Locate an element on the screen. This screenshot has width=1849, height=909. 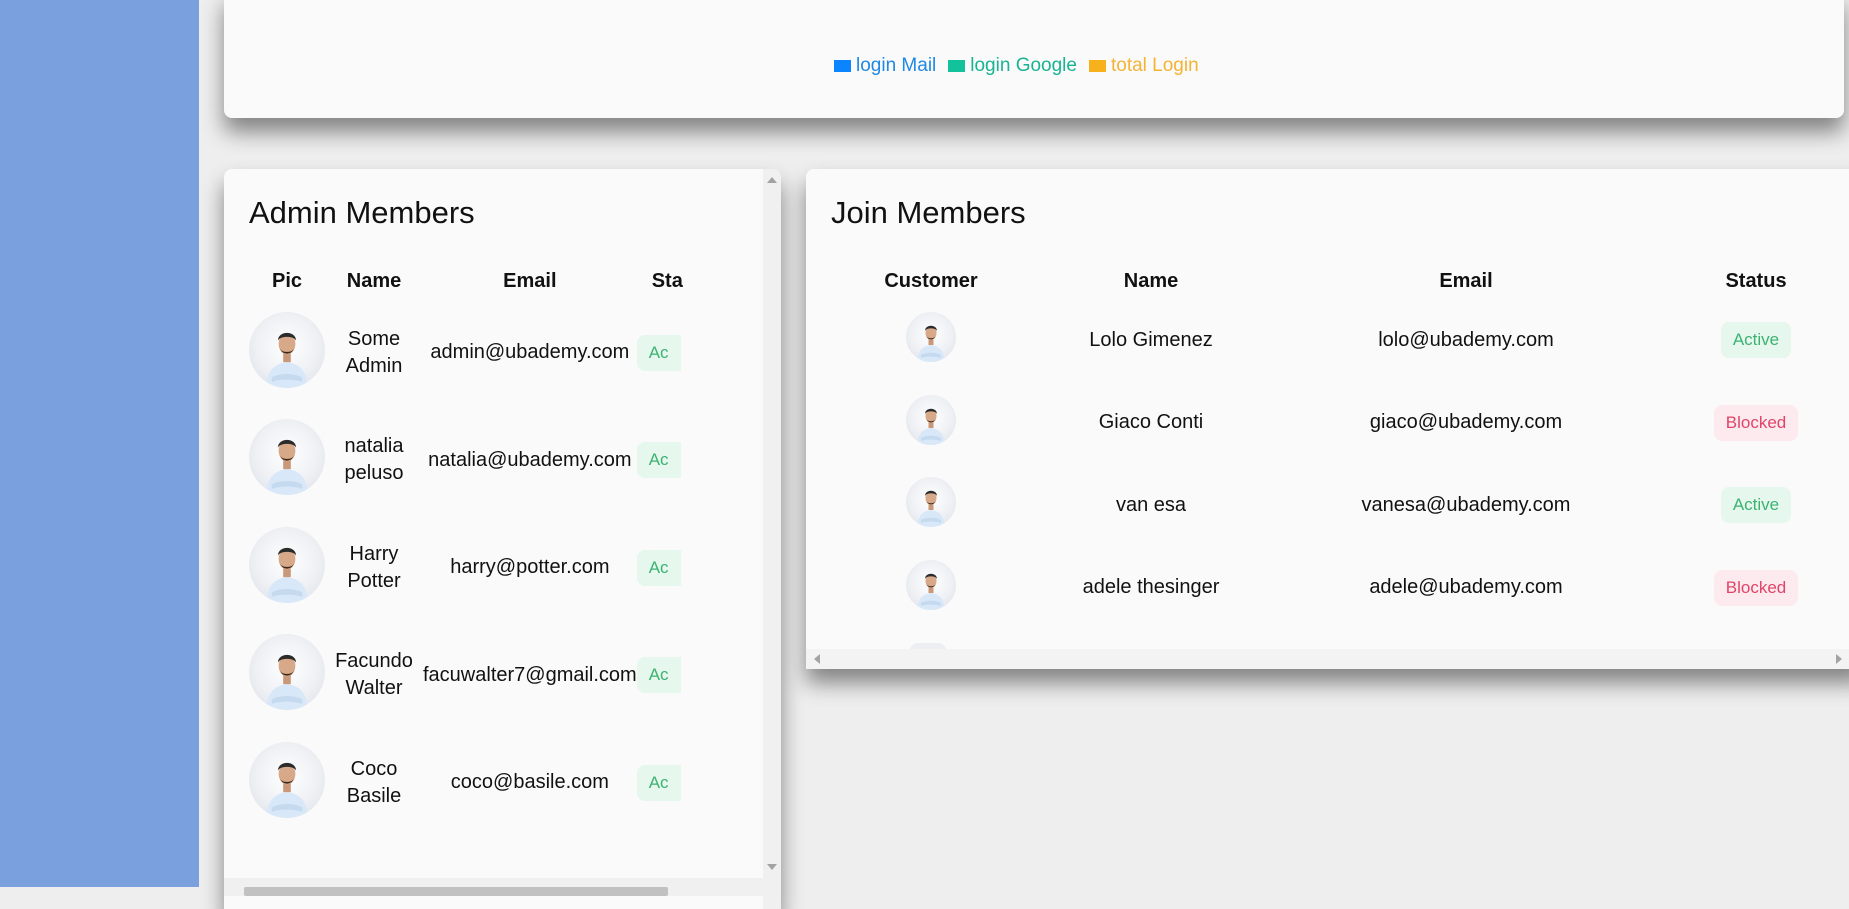
sidebar is located at coordinates (99, 443).